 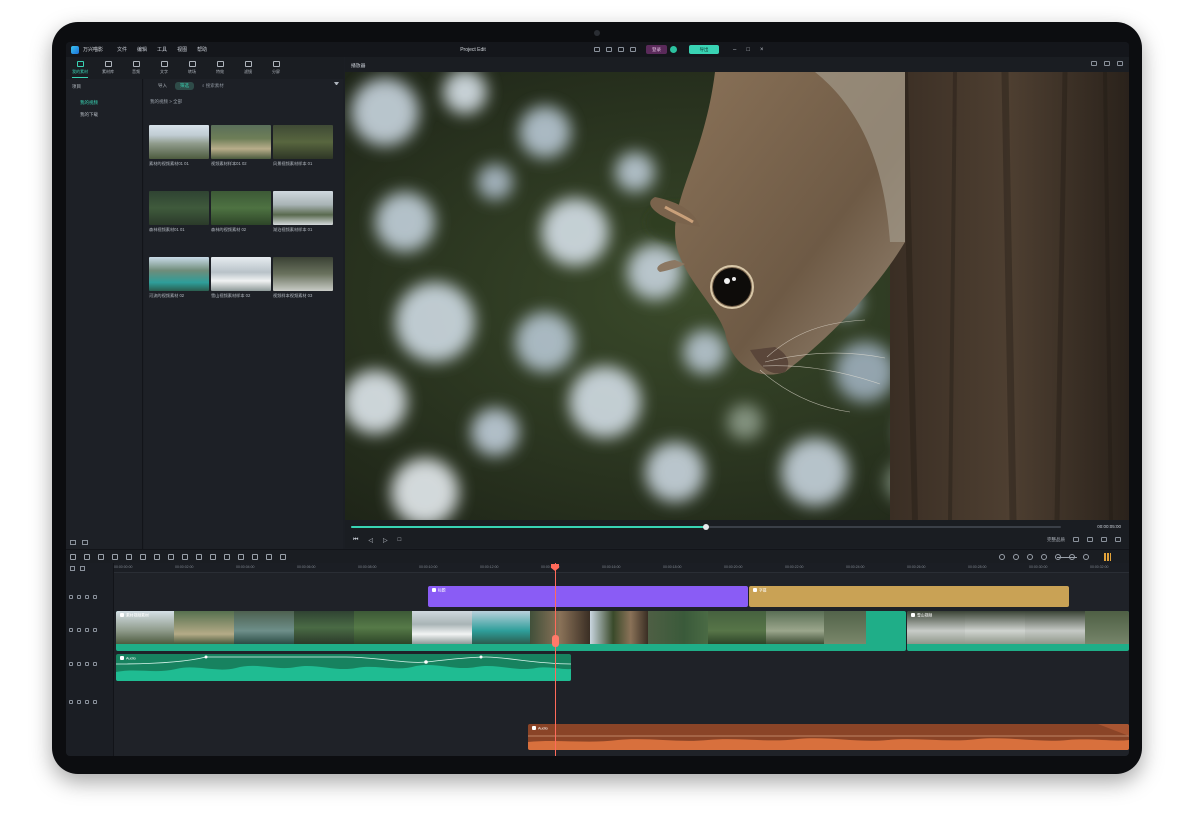 I want to click on progress-handle, so click(x=706, y=527).